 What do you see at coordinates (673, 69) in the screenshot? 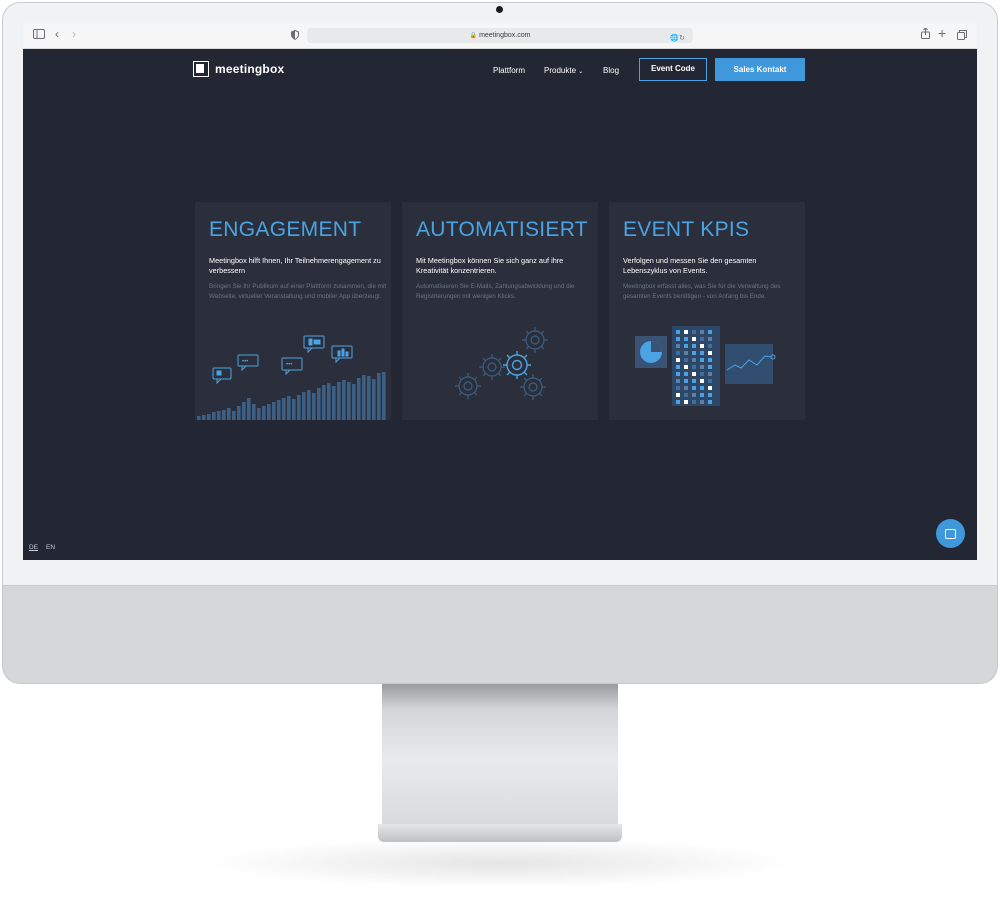
I see `event-code-button: Event Code` at bounding box center [673, 69].